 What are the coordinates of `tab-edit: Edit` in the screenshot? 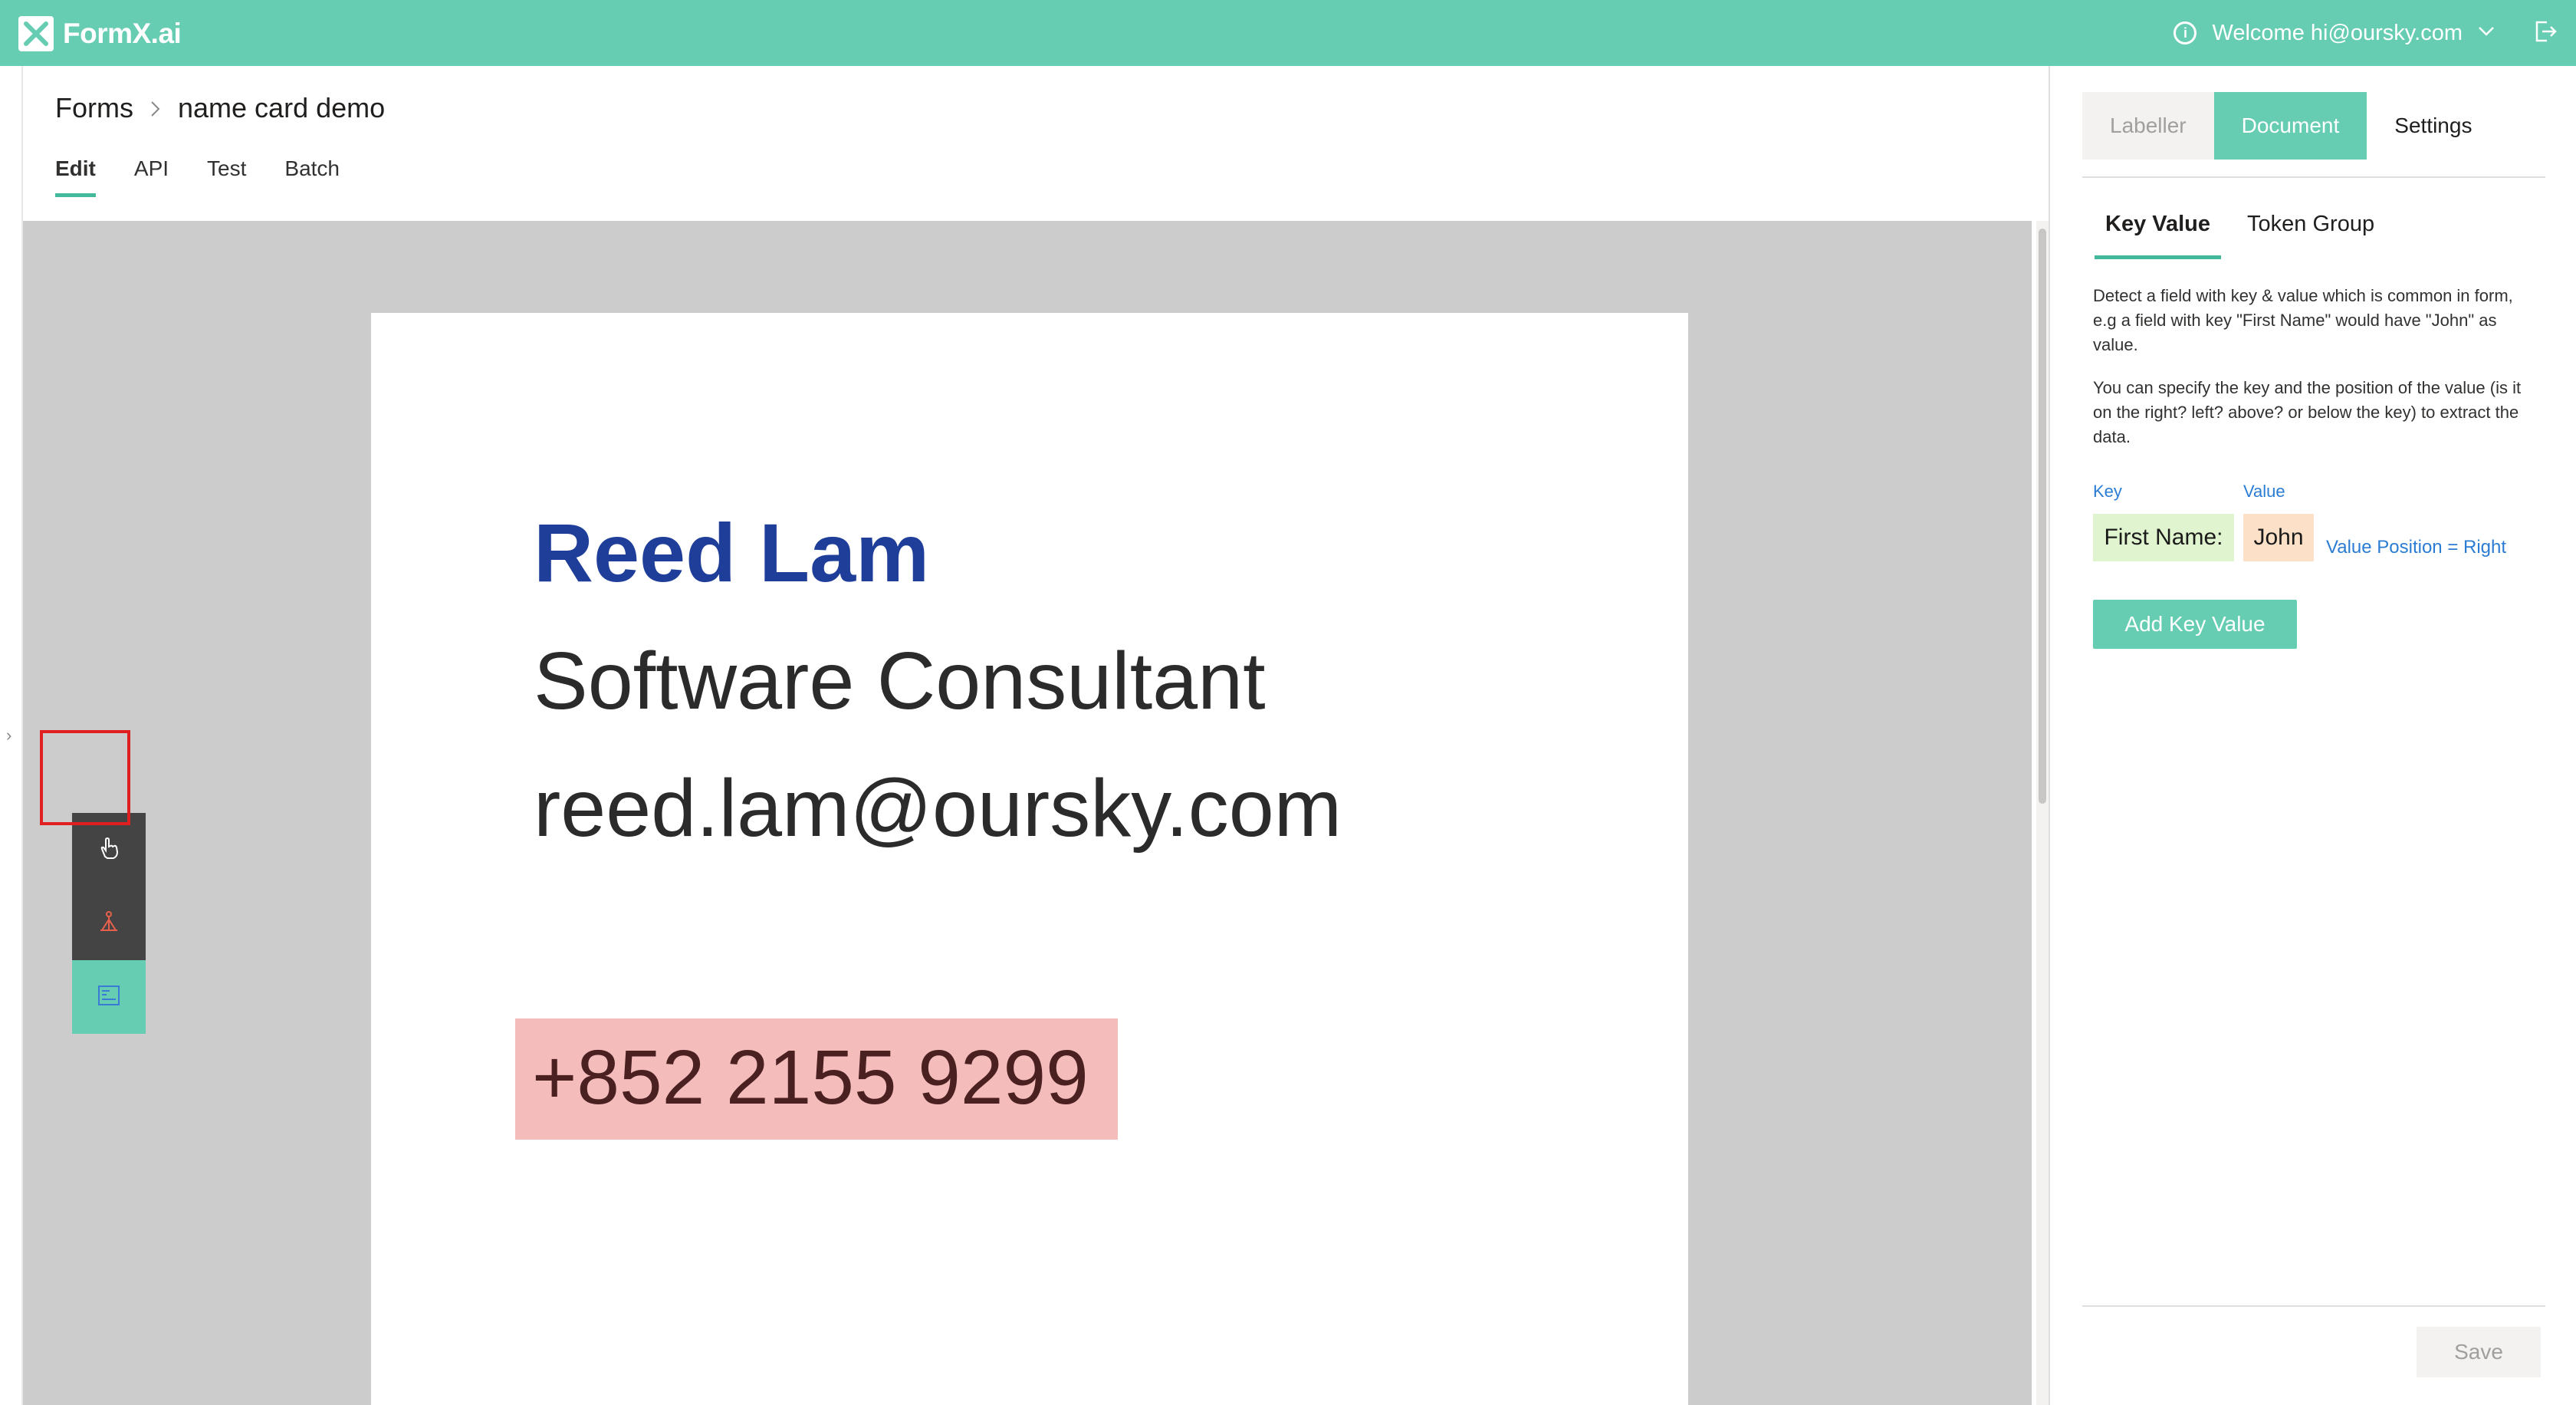 It's located at (75, 177).